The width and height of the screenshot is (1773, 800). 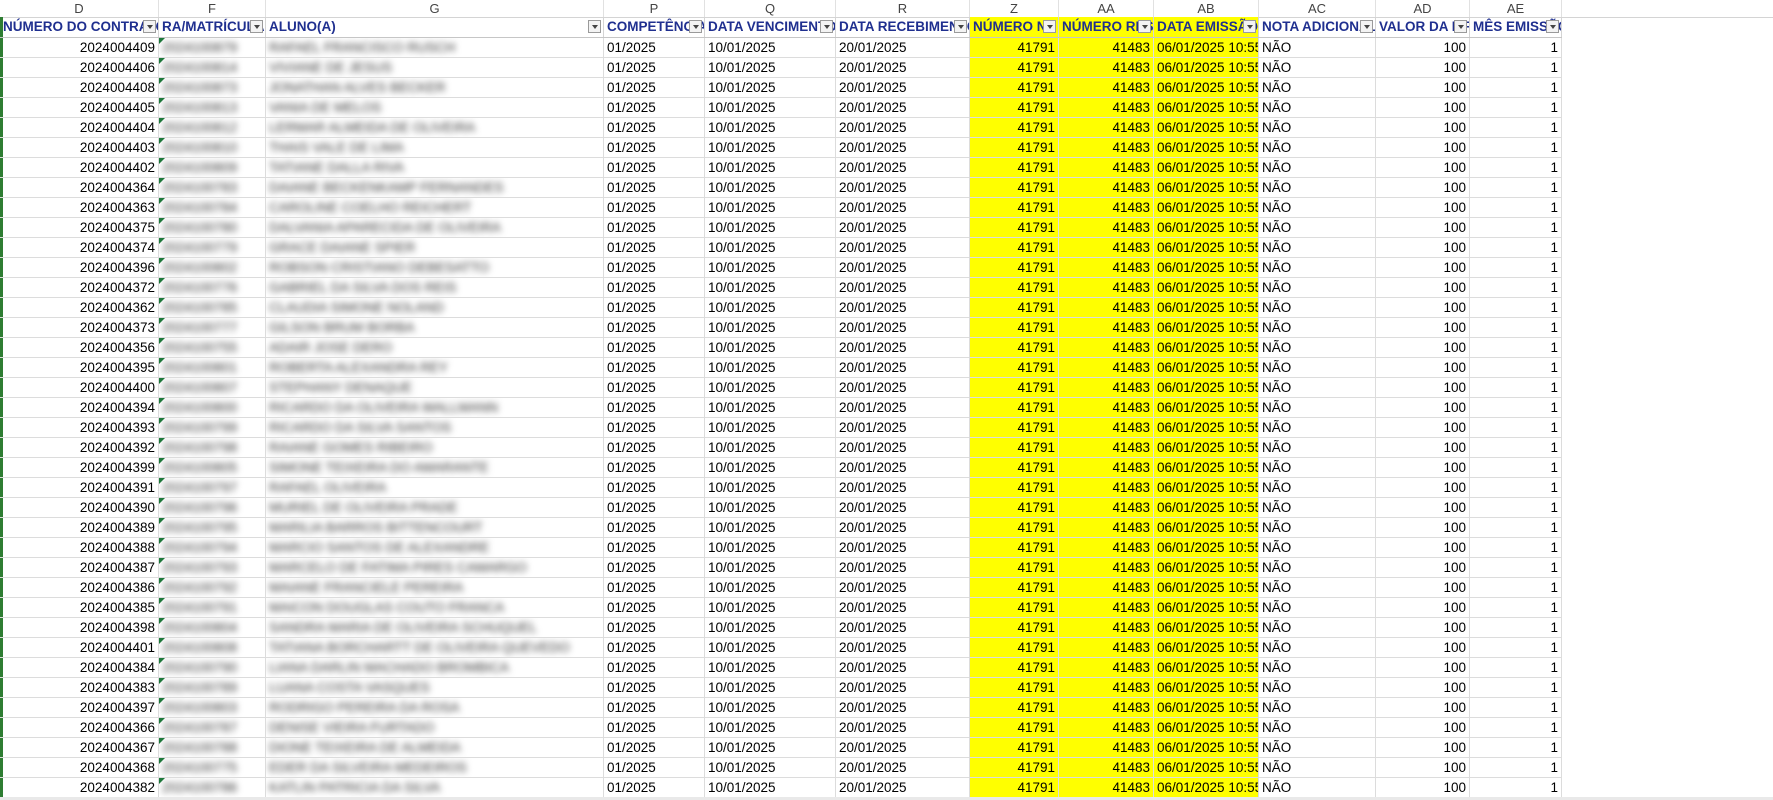 I want to click on header-nota-adicional: NOTA ADICIONAL, so click(x=1317, y=27).